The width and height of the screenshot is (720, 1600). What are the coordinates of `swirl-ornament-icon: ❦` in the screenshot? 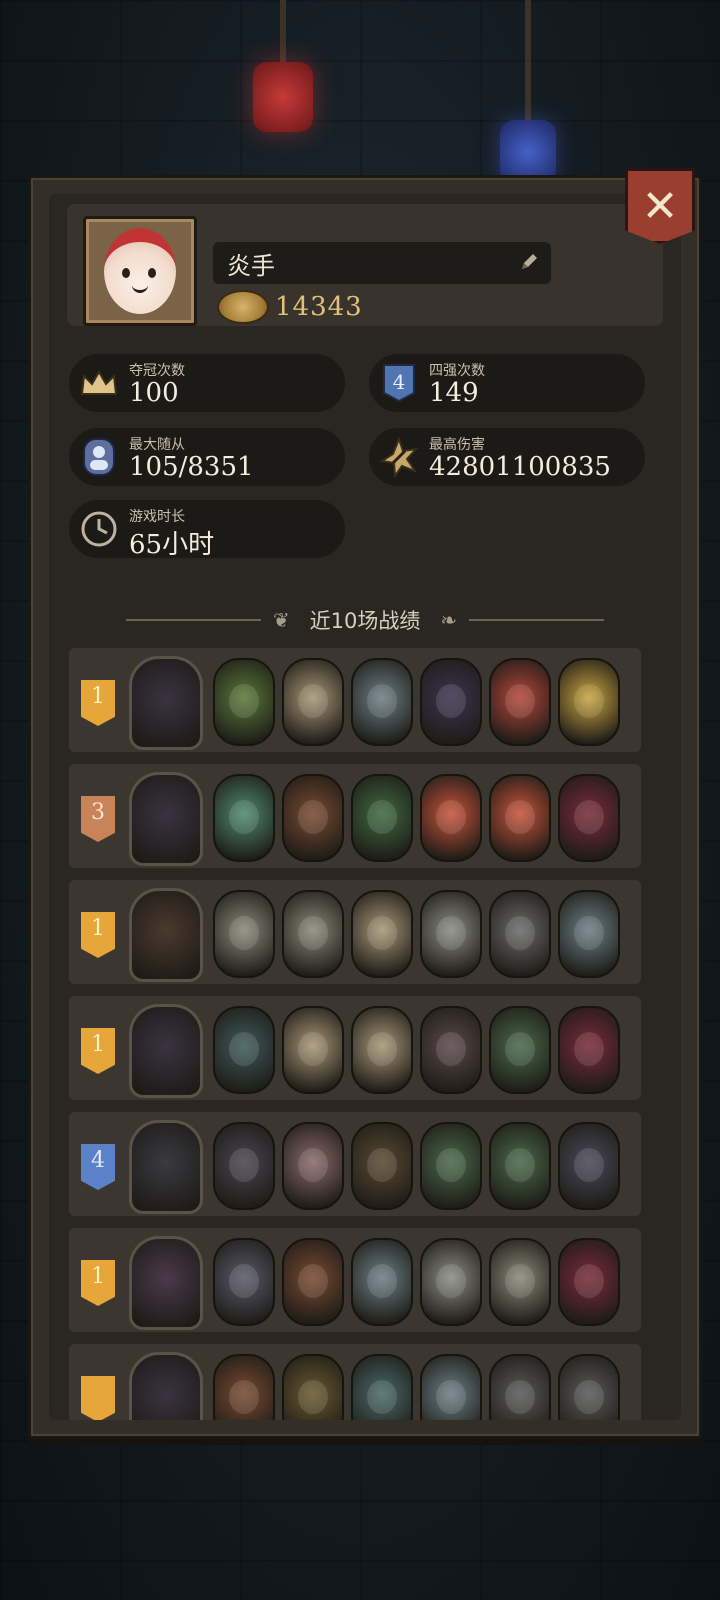 It's located at (281, 620).